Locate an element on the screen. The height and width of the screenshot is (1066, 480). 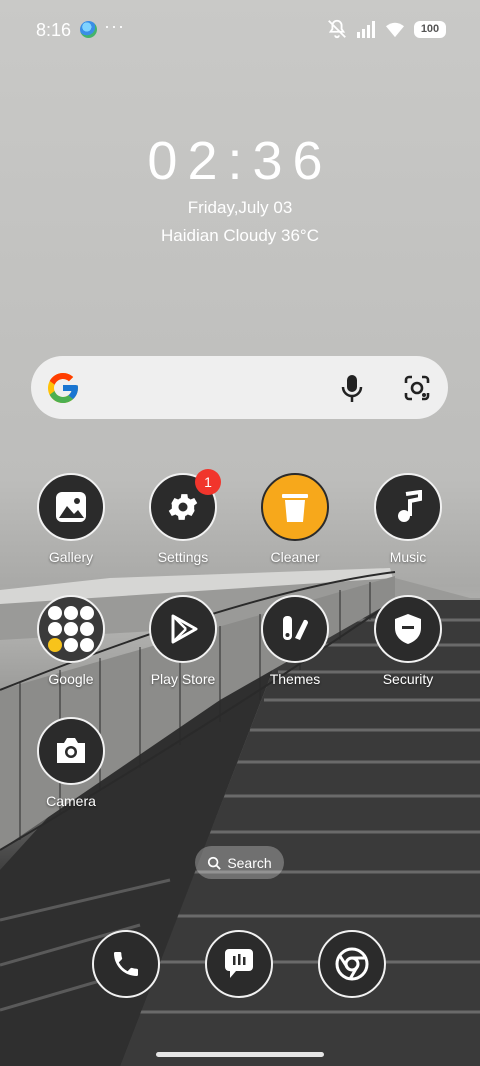
app-label: Settings is located at coordinates (183, 557).